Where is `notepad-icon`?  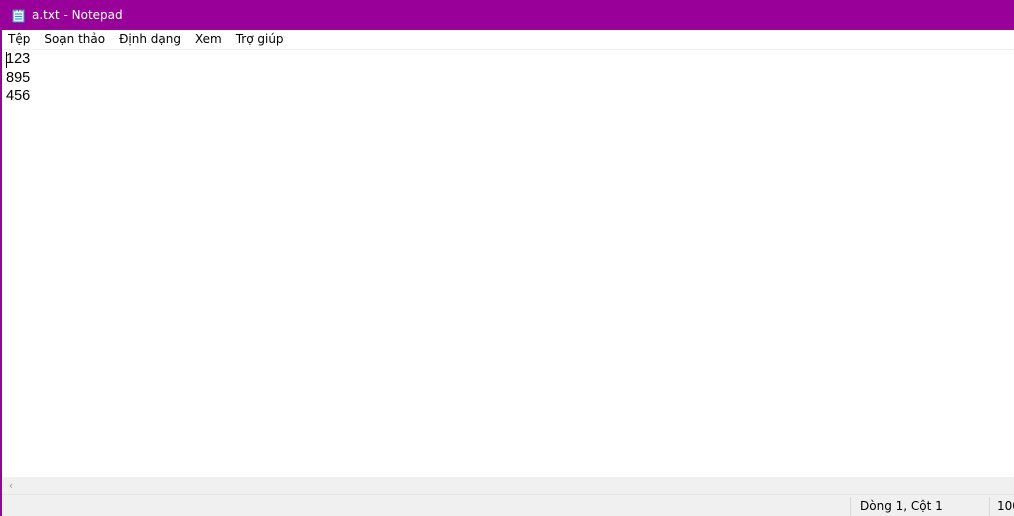
notepad-icon is located at coordinates (18, 15).